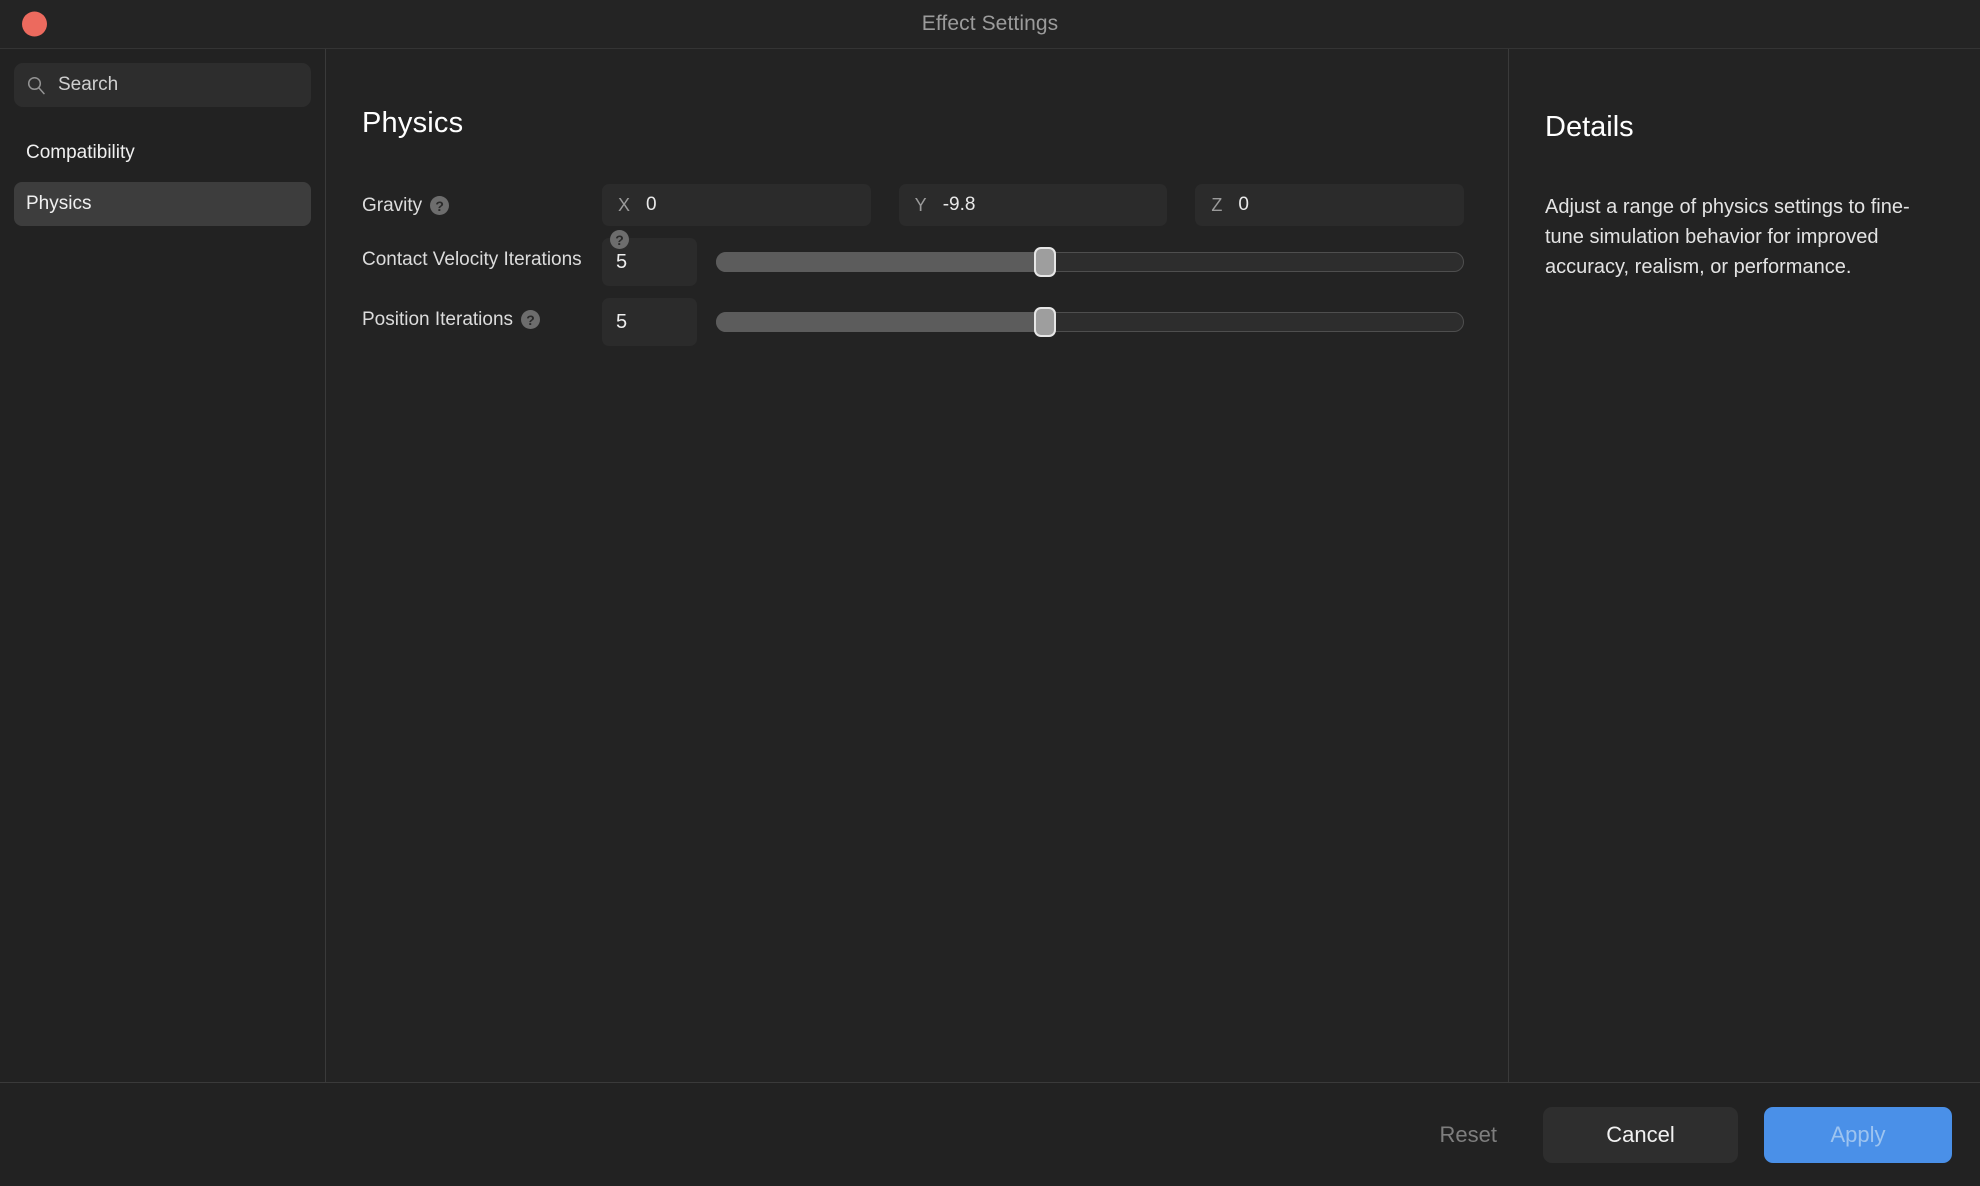  Describe the element at coordinates (413, 123) in the screenshot. I see `page-title: Physics` at that location.